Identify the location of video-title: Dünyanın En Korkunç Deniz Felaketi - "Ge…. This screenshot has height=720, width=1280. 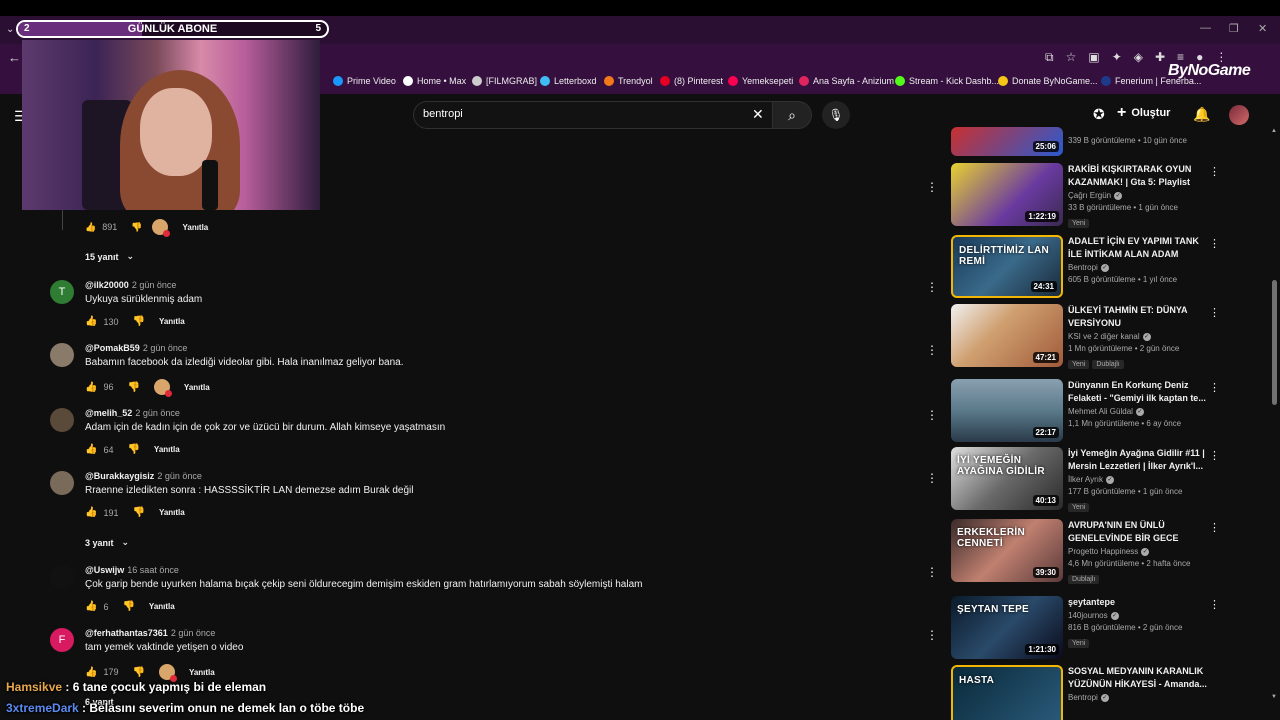
(1138, 392).